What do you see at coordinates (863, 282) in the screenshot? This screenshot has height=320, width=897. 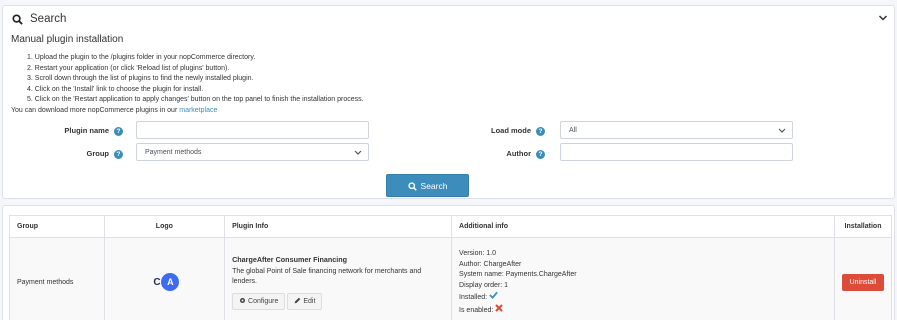 I see `uninstall-button: Uninstall` at bounding box center [863, 282].